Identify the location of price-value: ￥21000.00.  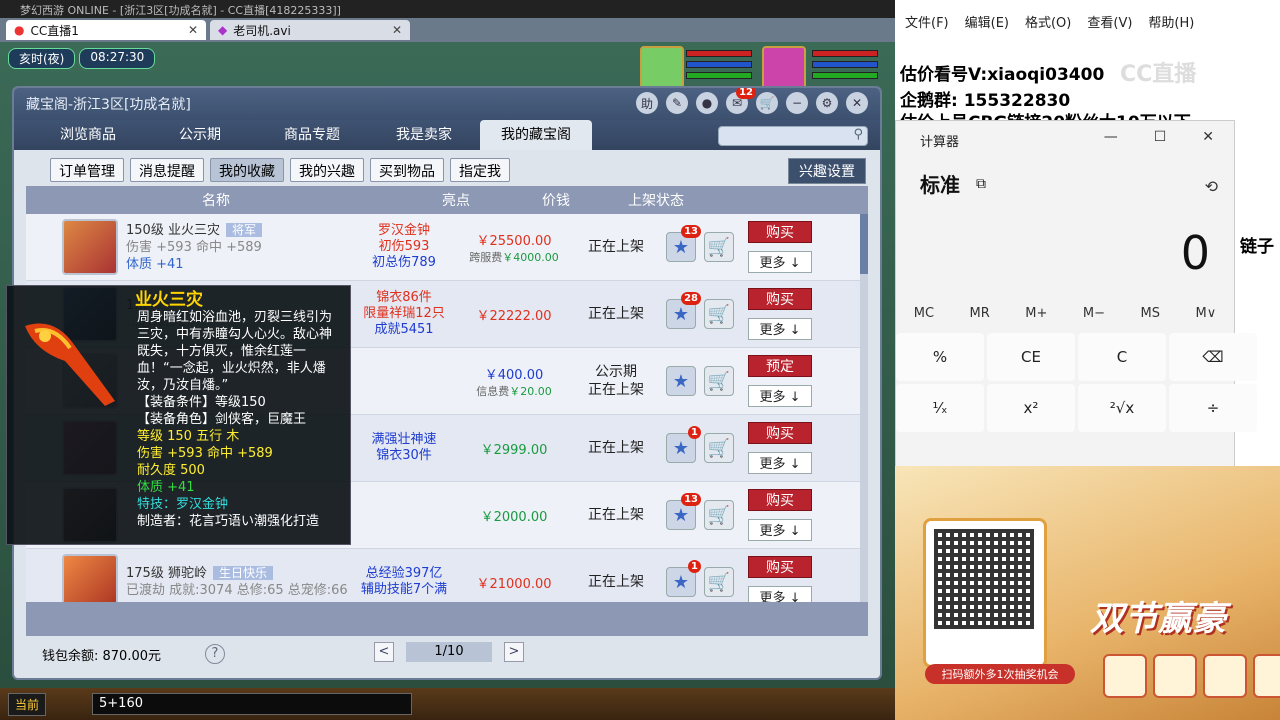
(514, 584).